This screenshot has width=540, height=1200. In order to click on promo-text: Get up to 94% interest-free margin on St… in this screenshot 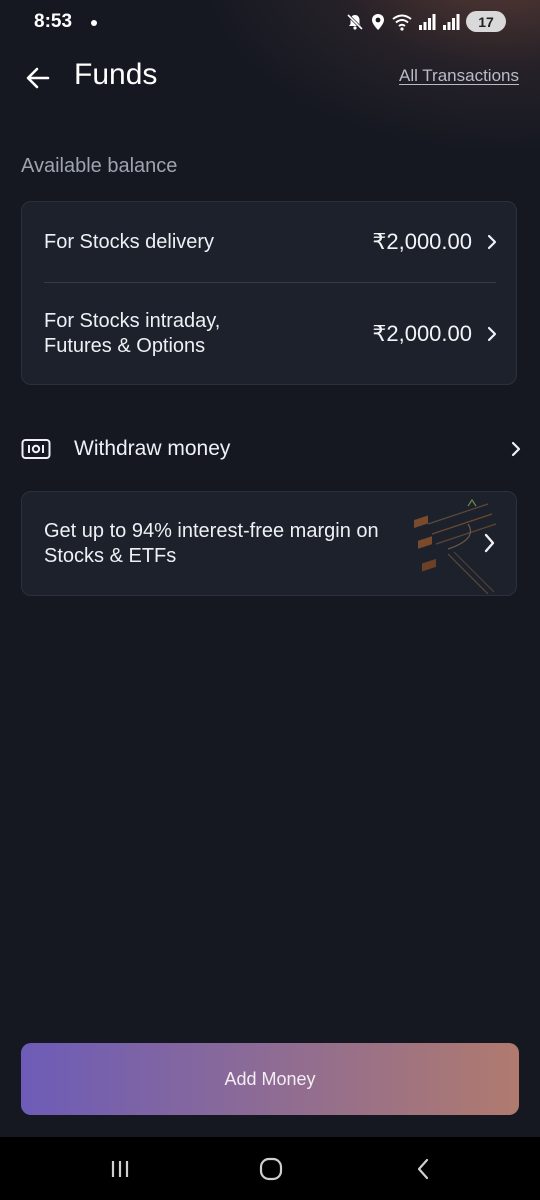, I will do `click(234, 544)`.